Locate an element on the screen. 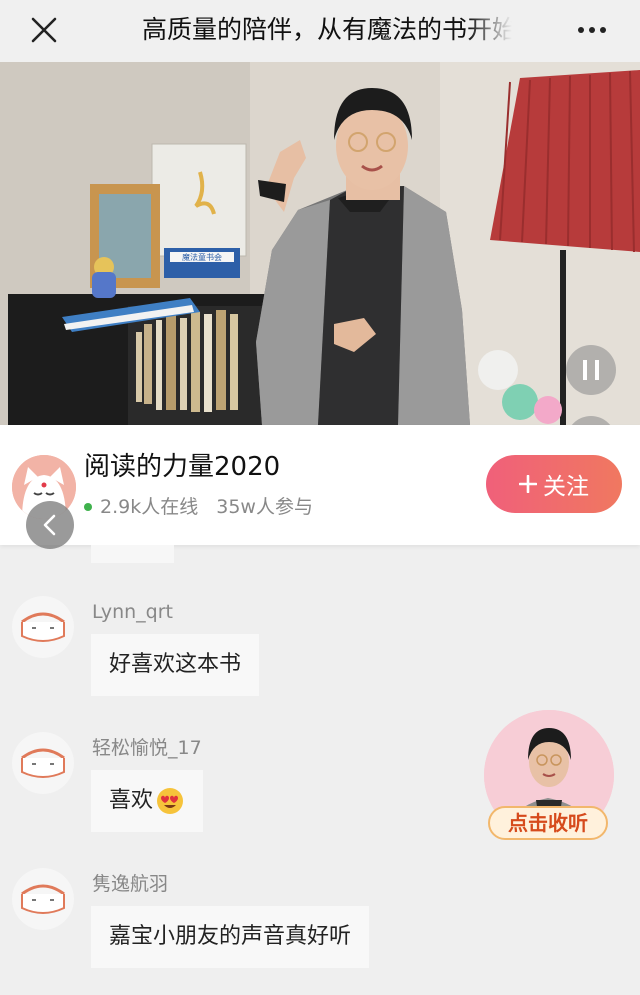 This screenshot has width=640, height=995. book-cover-text: 魔法童书会 is located at coordinates (202, 257).